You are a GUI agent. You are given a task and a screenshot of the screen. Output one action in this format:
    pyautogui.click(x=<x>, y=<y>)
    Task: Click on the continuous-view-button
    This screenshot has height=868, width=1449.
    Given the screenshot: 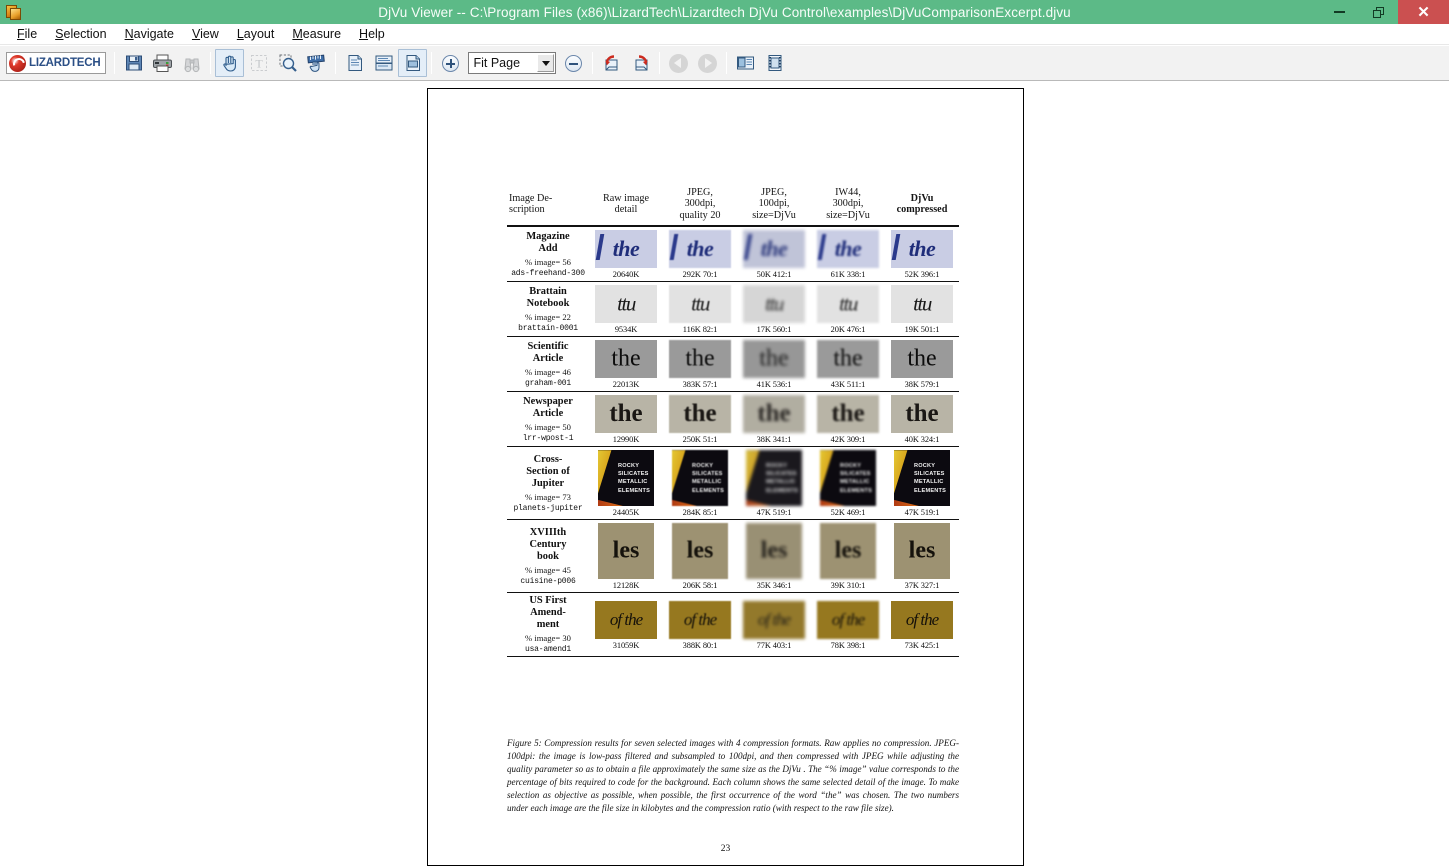 What is the action you would take?
    pyautogui.click(x=383, y=63)
    